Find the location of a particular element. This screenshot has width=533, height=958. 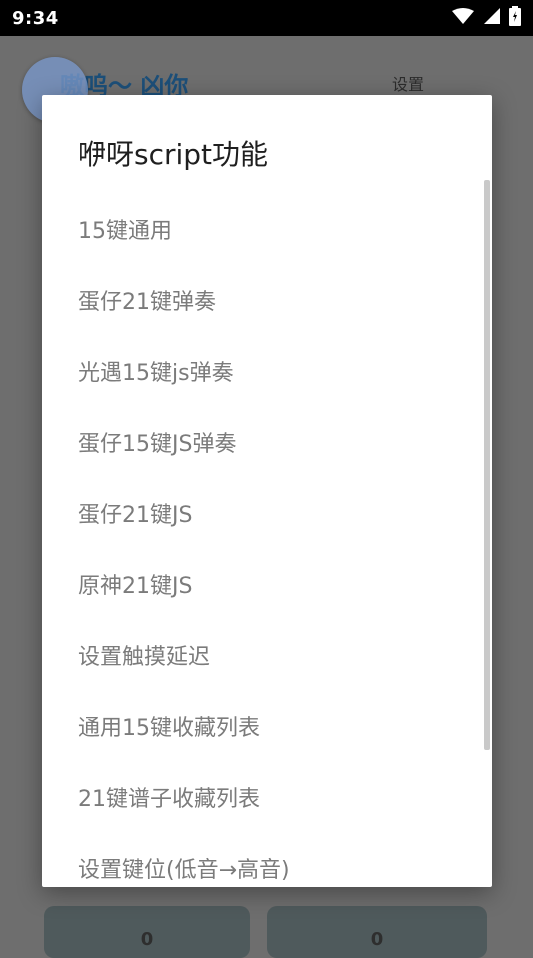

menu-item-15key-general: 15键通用 is located at coordinates (125, 229).